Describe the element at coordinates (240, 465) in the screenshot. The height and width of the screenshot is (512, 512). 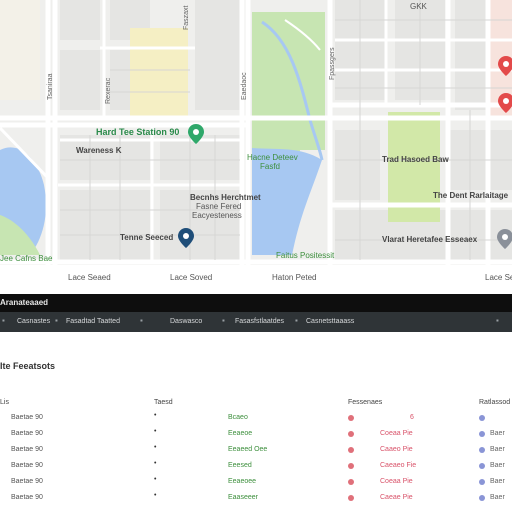
I see `row-status: Eeesed` at that location.